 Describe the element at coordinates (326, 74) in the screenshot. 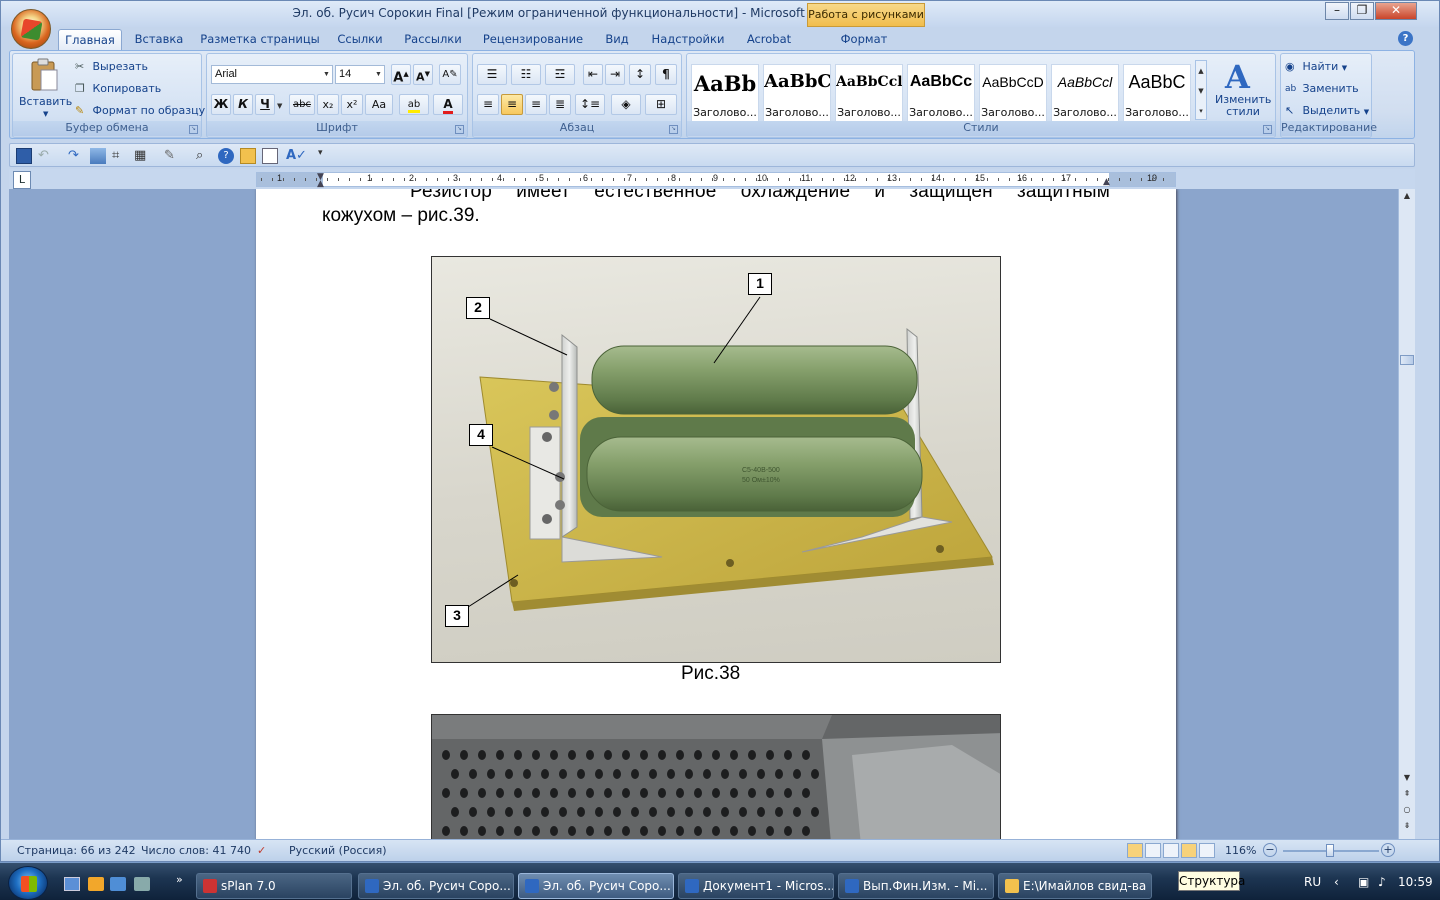

I see `font-name-dropdown-icon: ▼` at that location.